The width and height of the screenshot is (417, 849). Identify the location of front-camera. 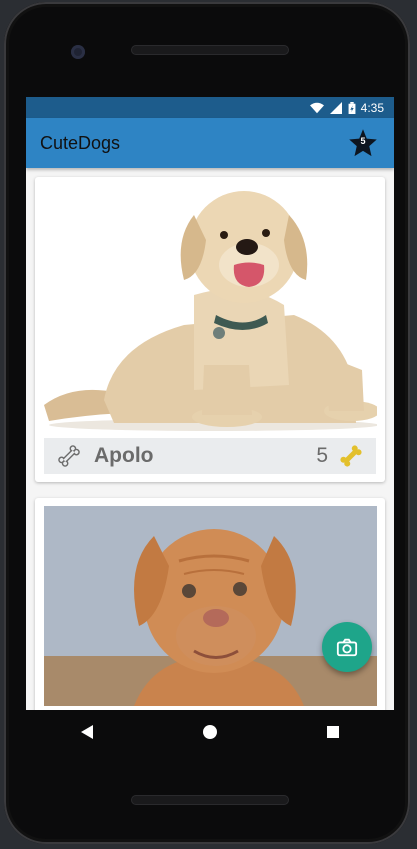
(78, 52).